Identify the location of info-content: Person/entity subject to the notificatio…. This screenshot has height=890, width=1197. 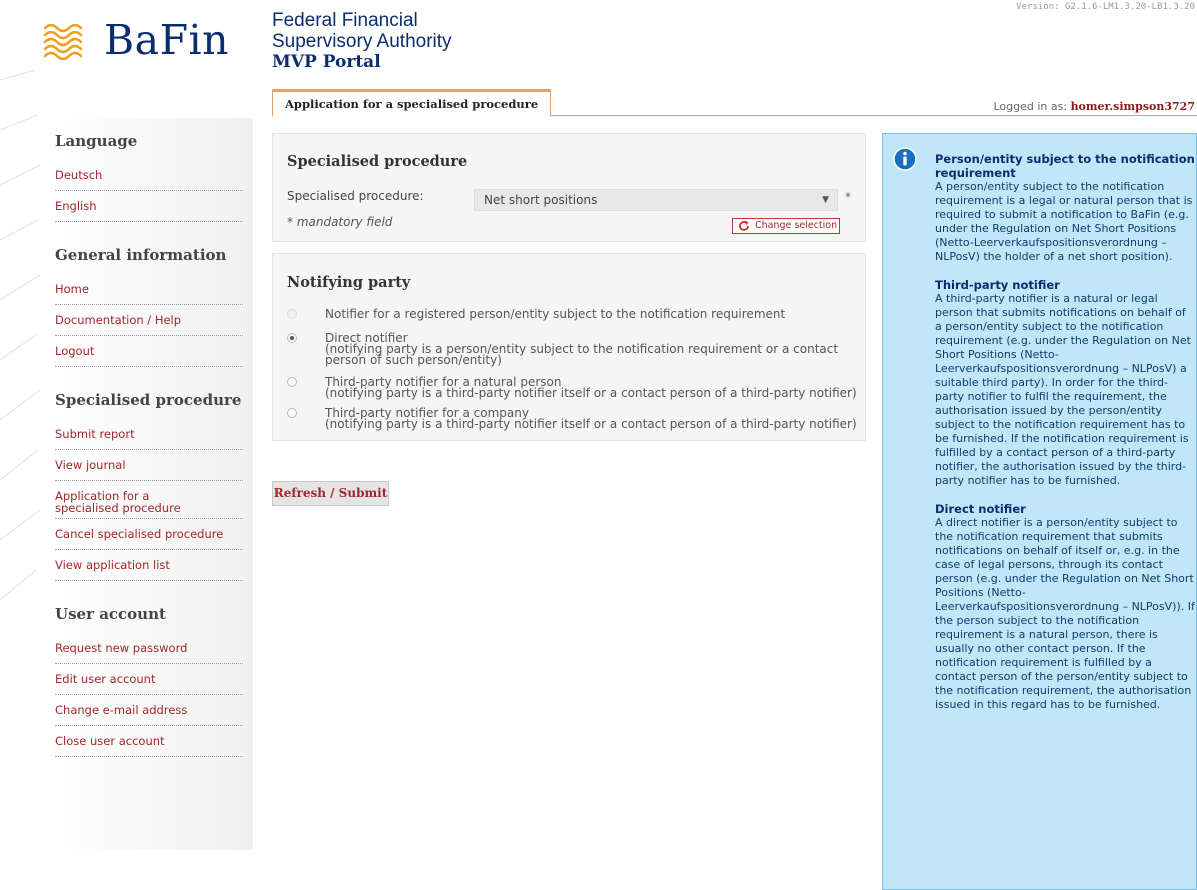
(1065, 439).